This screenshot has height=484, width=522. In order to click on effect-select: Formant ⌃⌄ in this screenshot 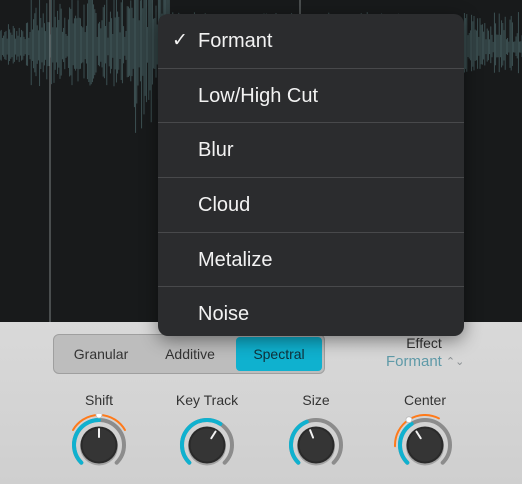, I will do `click(425, 361)`.